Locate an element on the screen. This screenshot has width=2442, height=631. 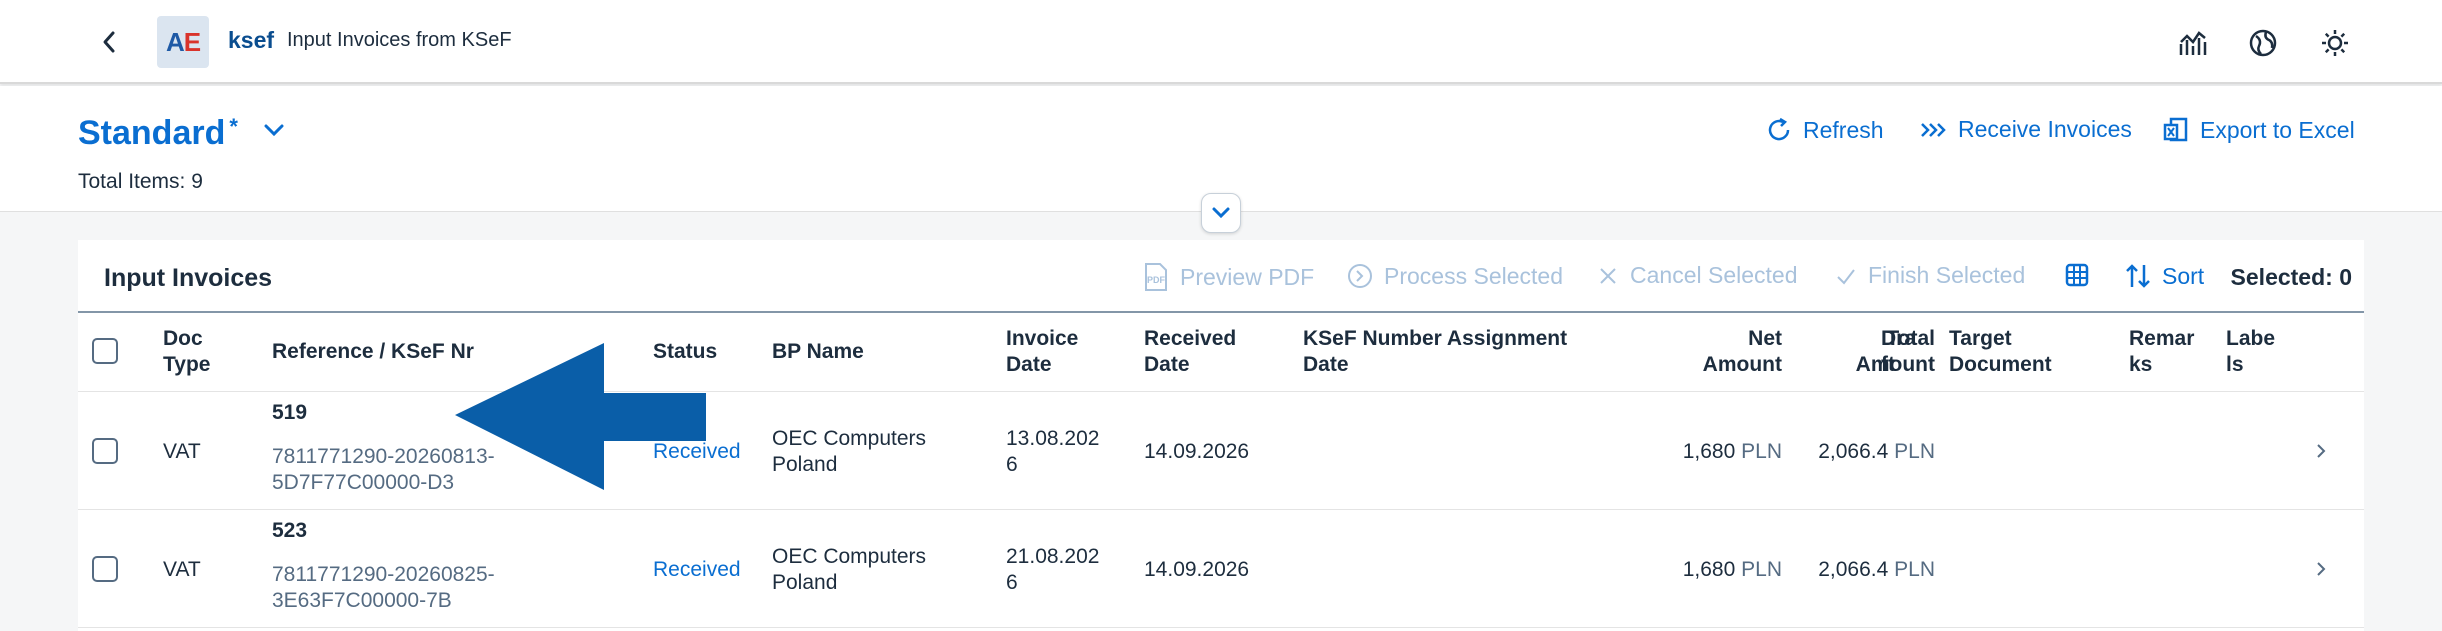
app-name: ksef is located at coordinates (251, 40).